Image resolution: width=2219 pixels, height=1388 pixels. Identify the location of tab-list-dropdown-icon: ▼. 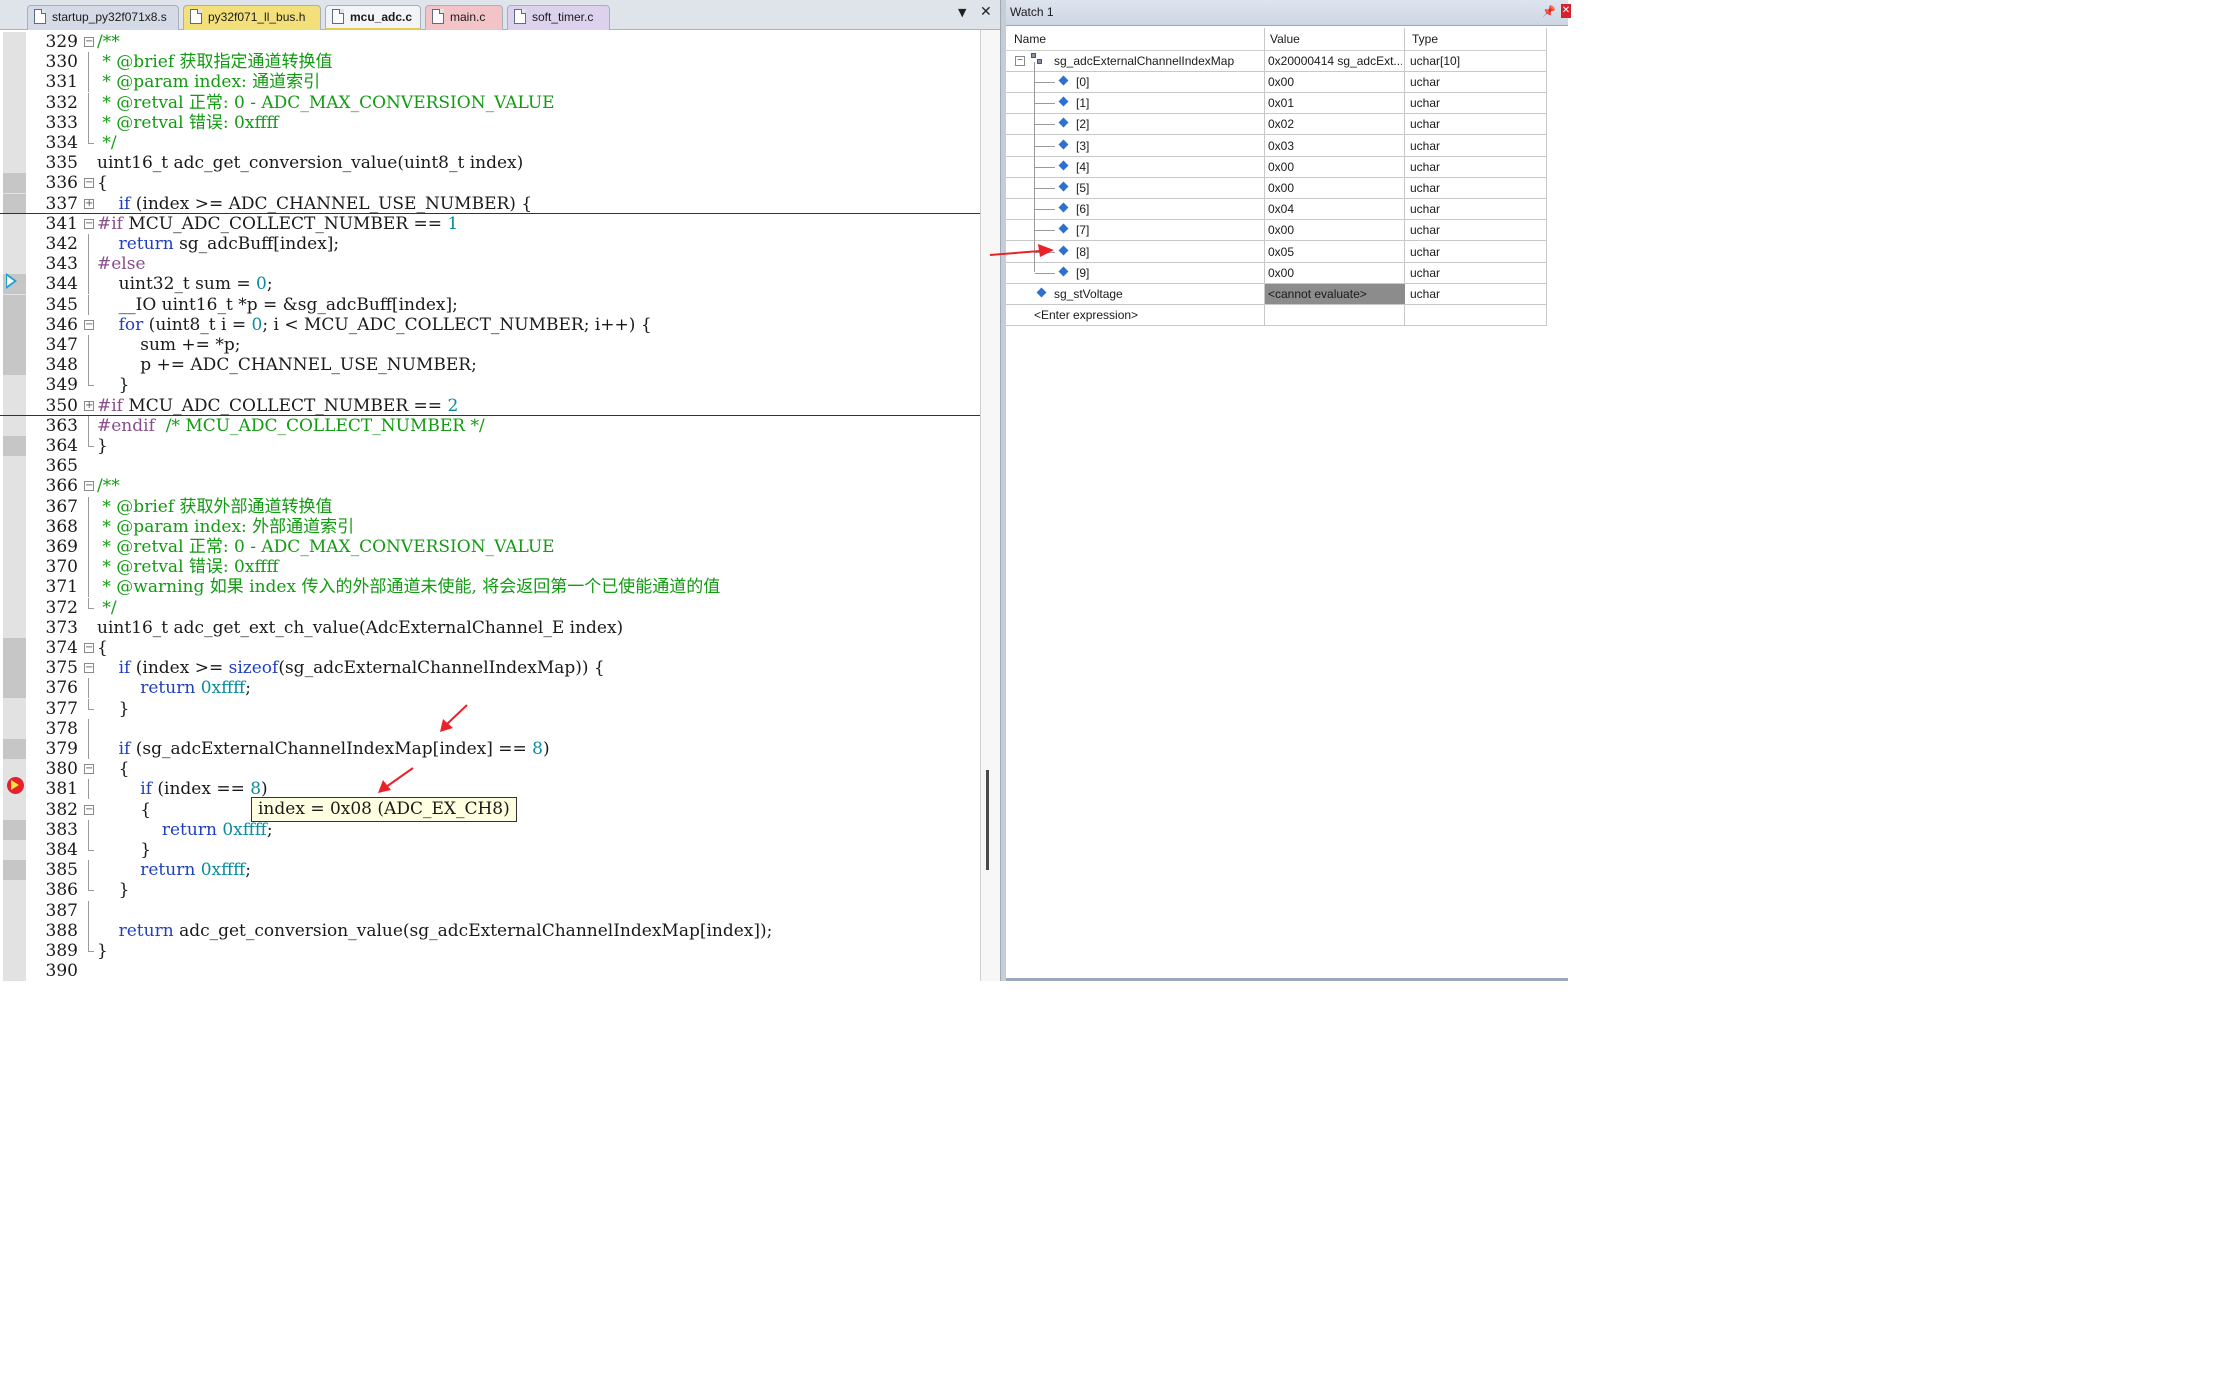
(962, 12).